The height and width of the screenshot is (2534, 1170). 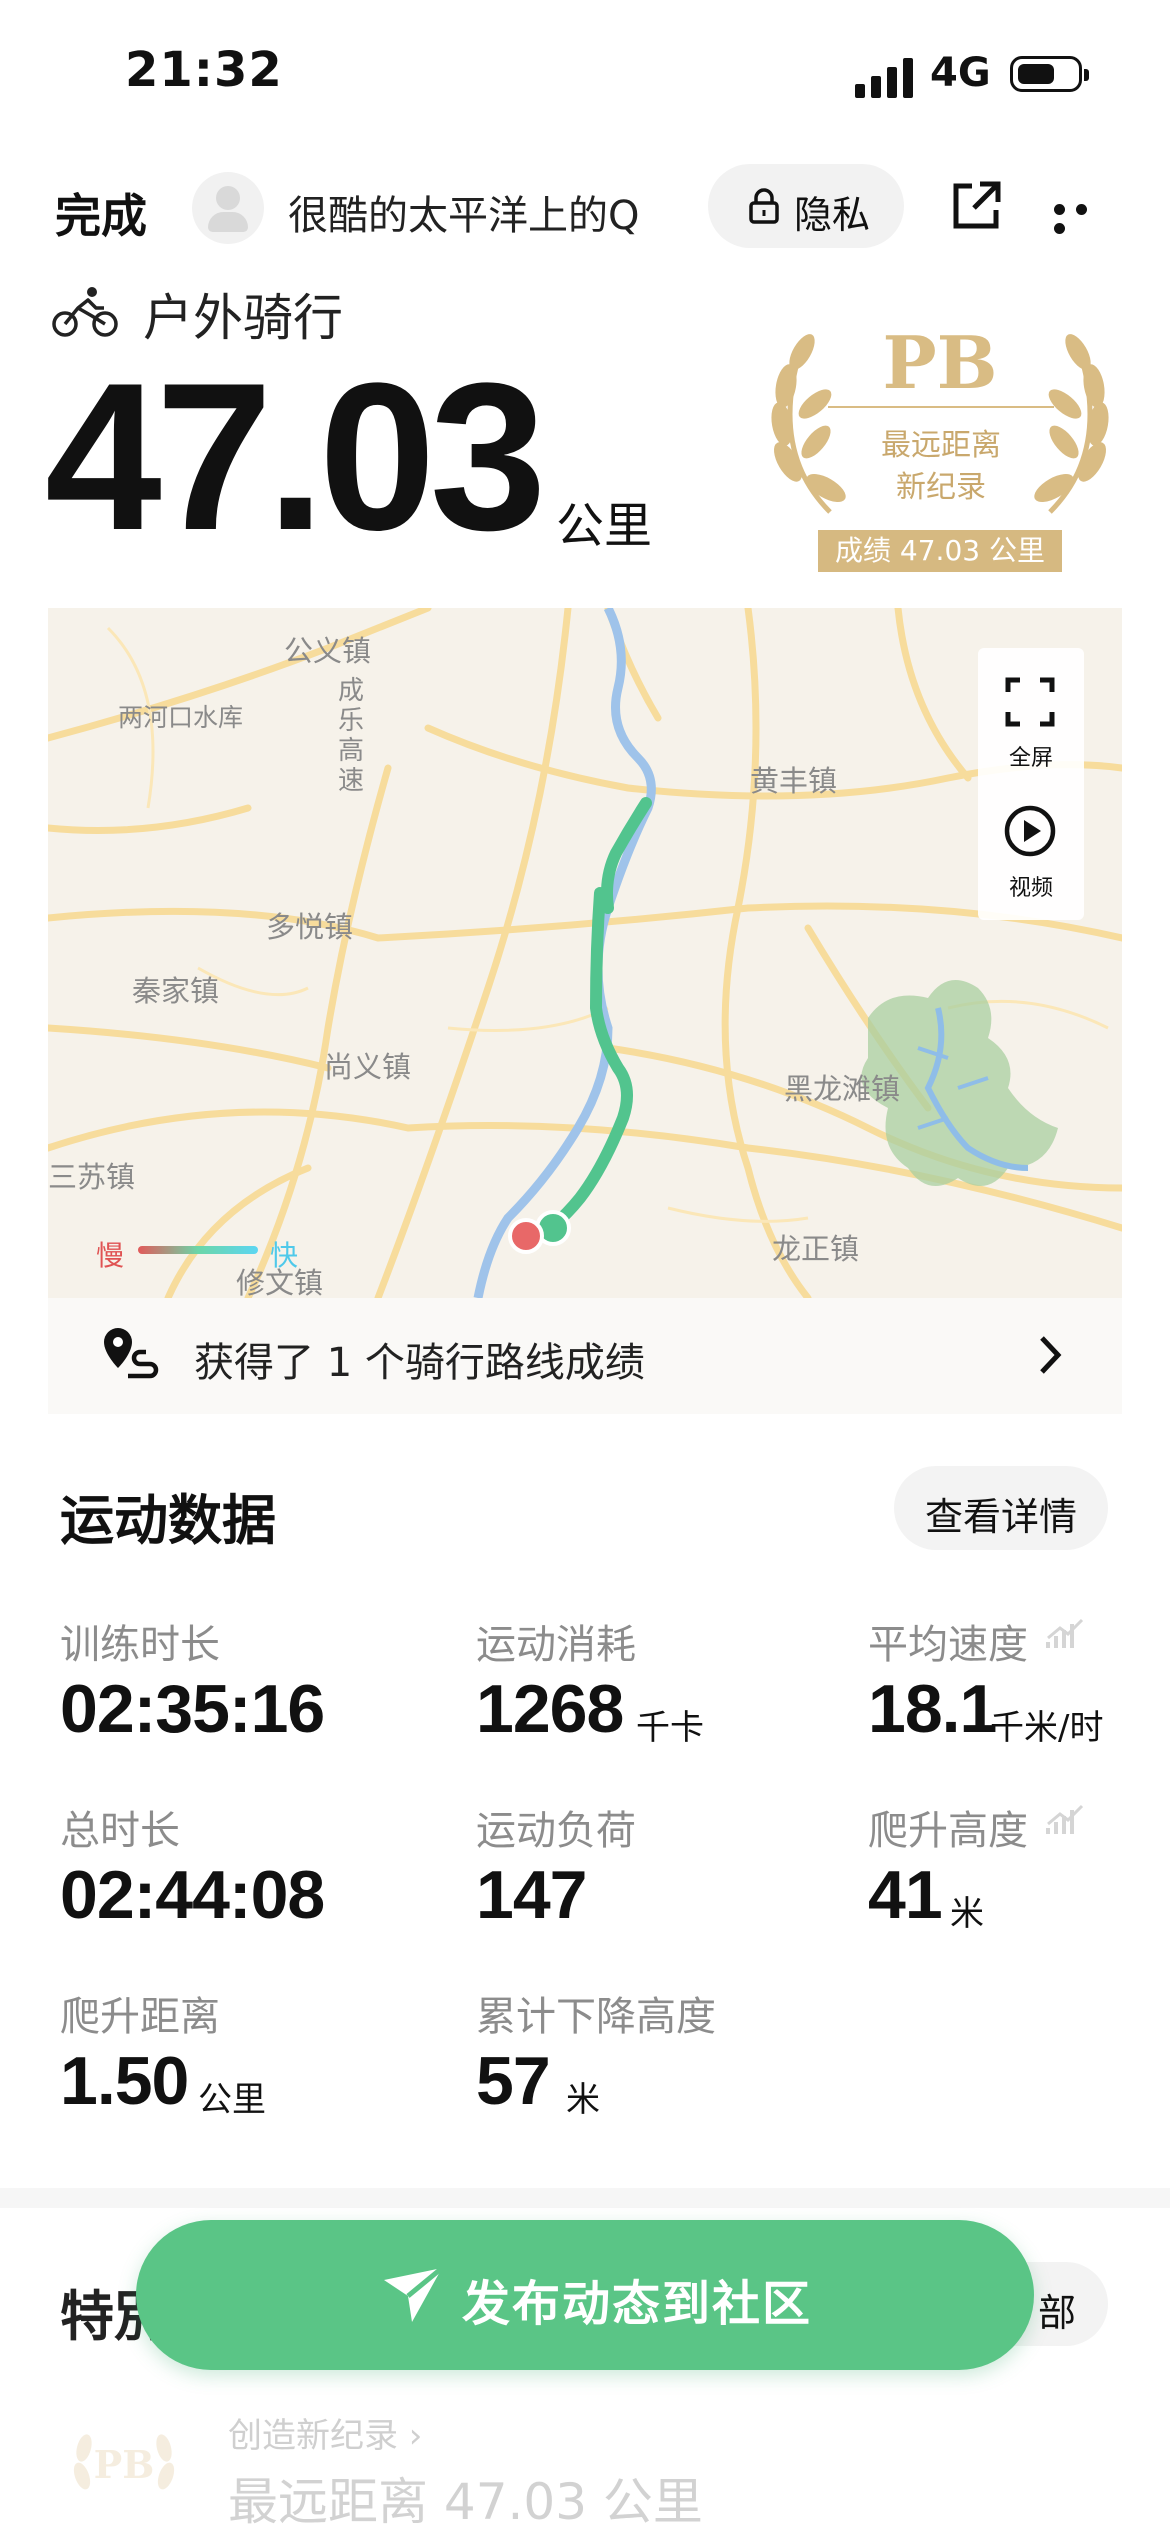 What do you see at coordinates (948, 1831) in the screenshot?
I see `stat-label: 爬升高度` at bounding box center [948, 1831].